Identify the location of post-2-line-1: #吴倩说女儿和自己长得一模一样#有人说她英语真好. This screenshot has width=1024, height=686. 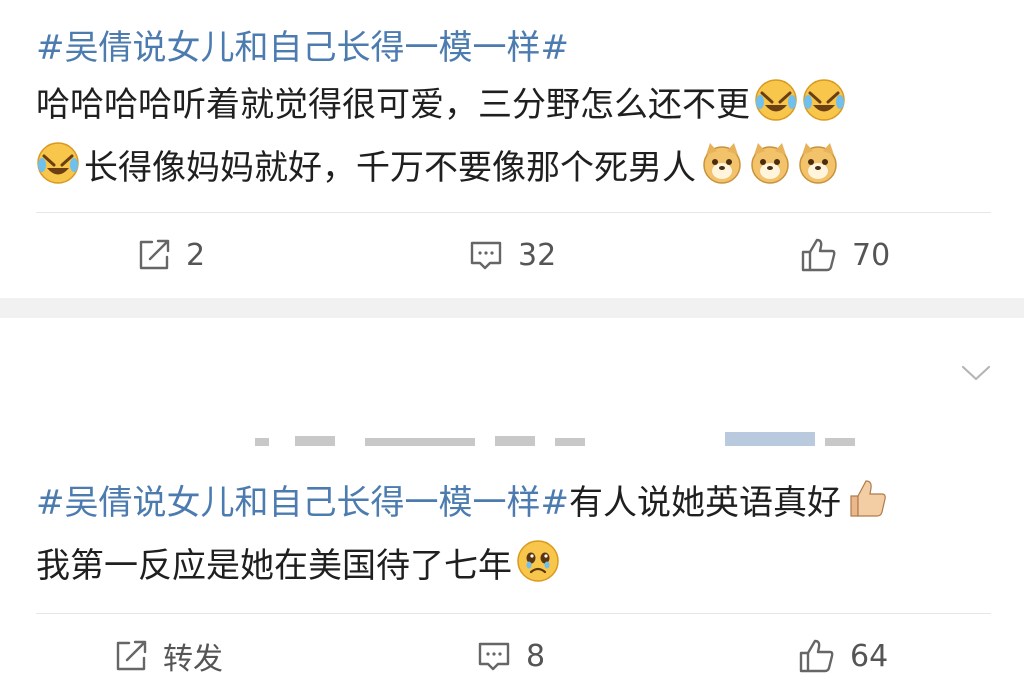
(516, 506).